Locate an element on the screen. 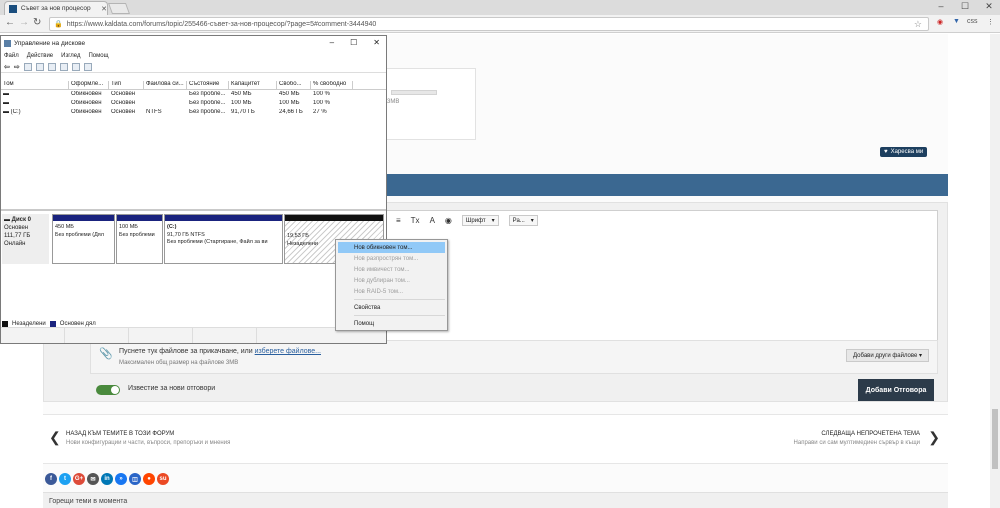 Image resolution: width=1000 pixels, height=508 pixels. dm-minimize-icon: – is located at coordinates (332, 42).